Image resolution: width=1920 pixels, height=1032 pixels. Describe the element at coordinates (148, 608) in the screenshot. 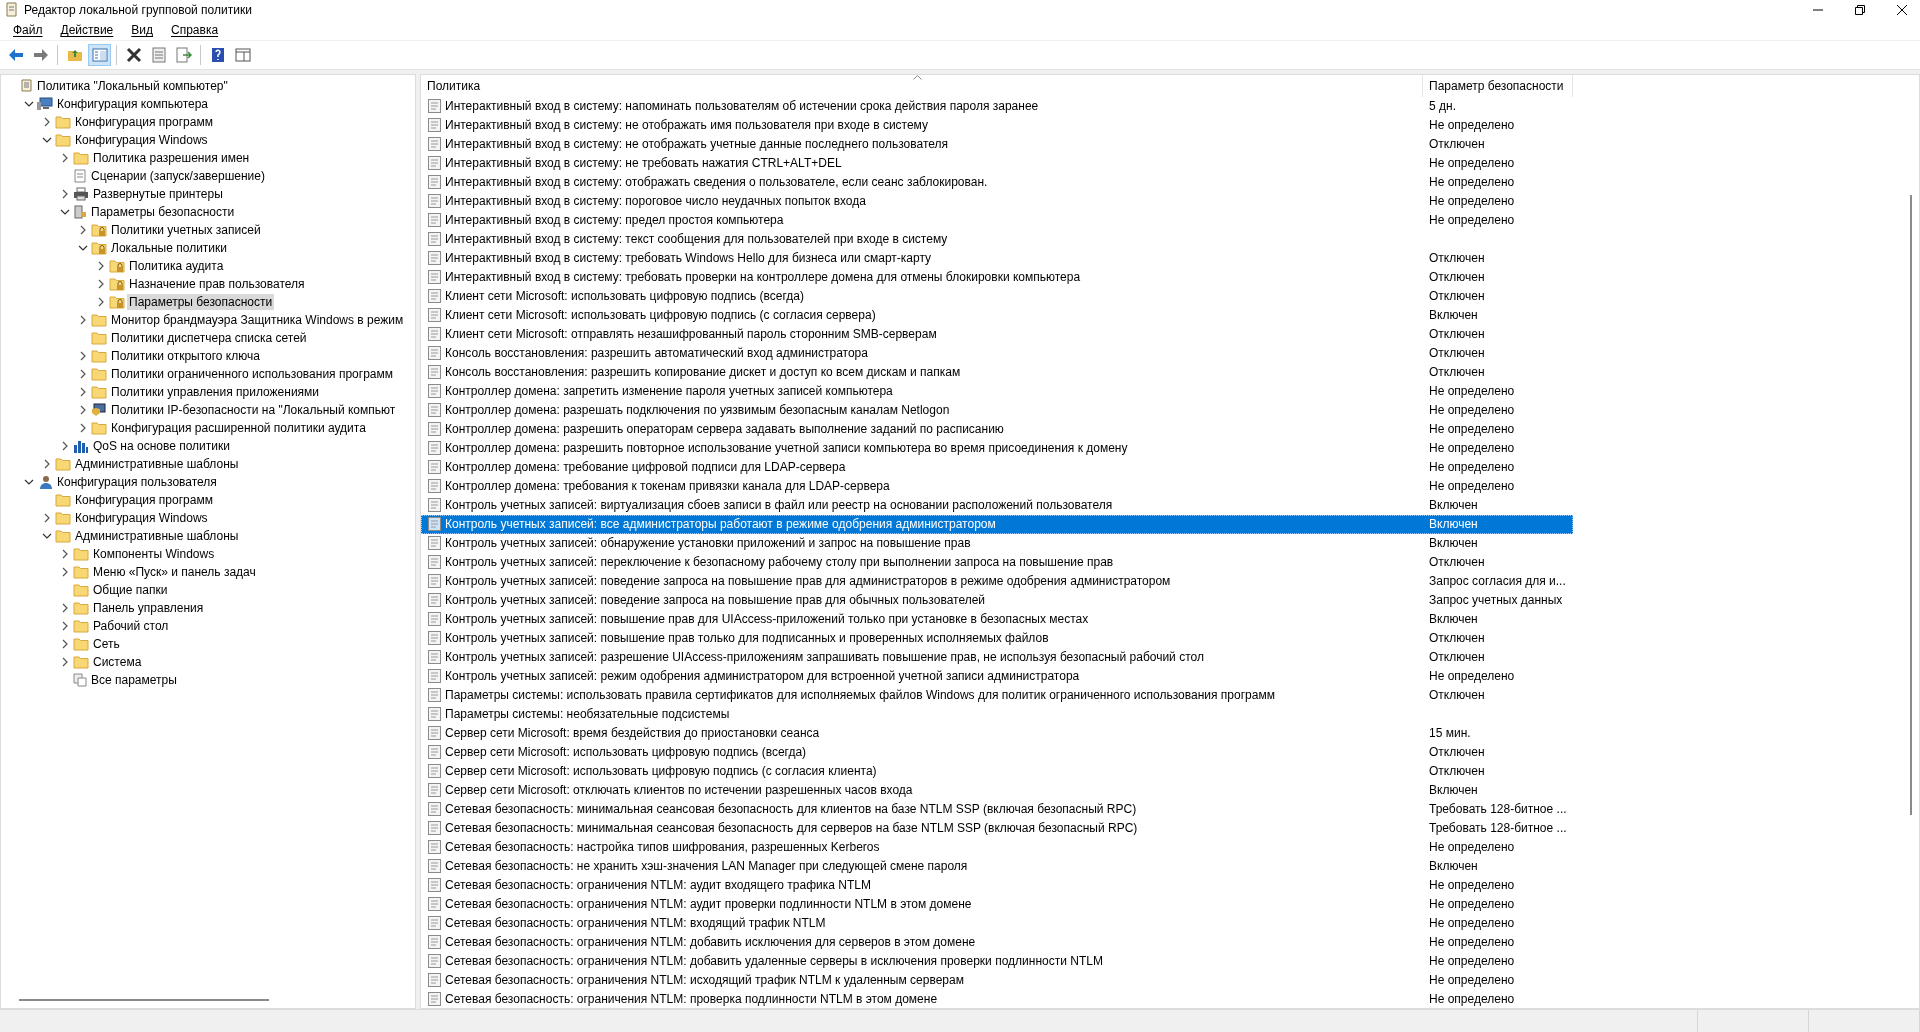

I see `tree-item: Панель управления` at that location.